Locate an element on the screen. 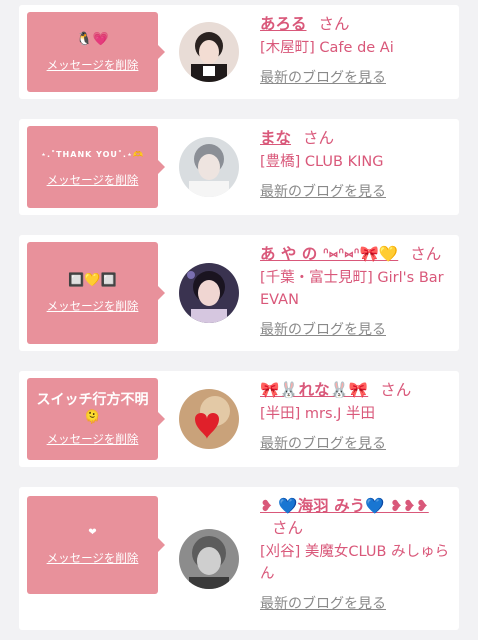 The width and height of the screenshot is (478, 640). message-text: スイッチ行方不明 is located at coordinates (92, 400).